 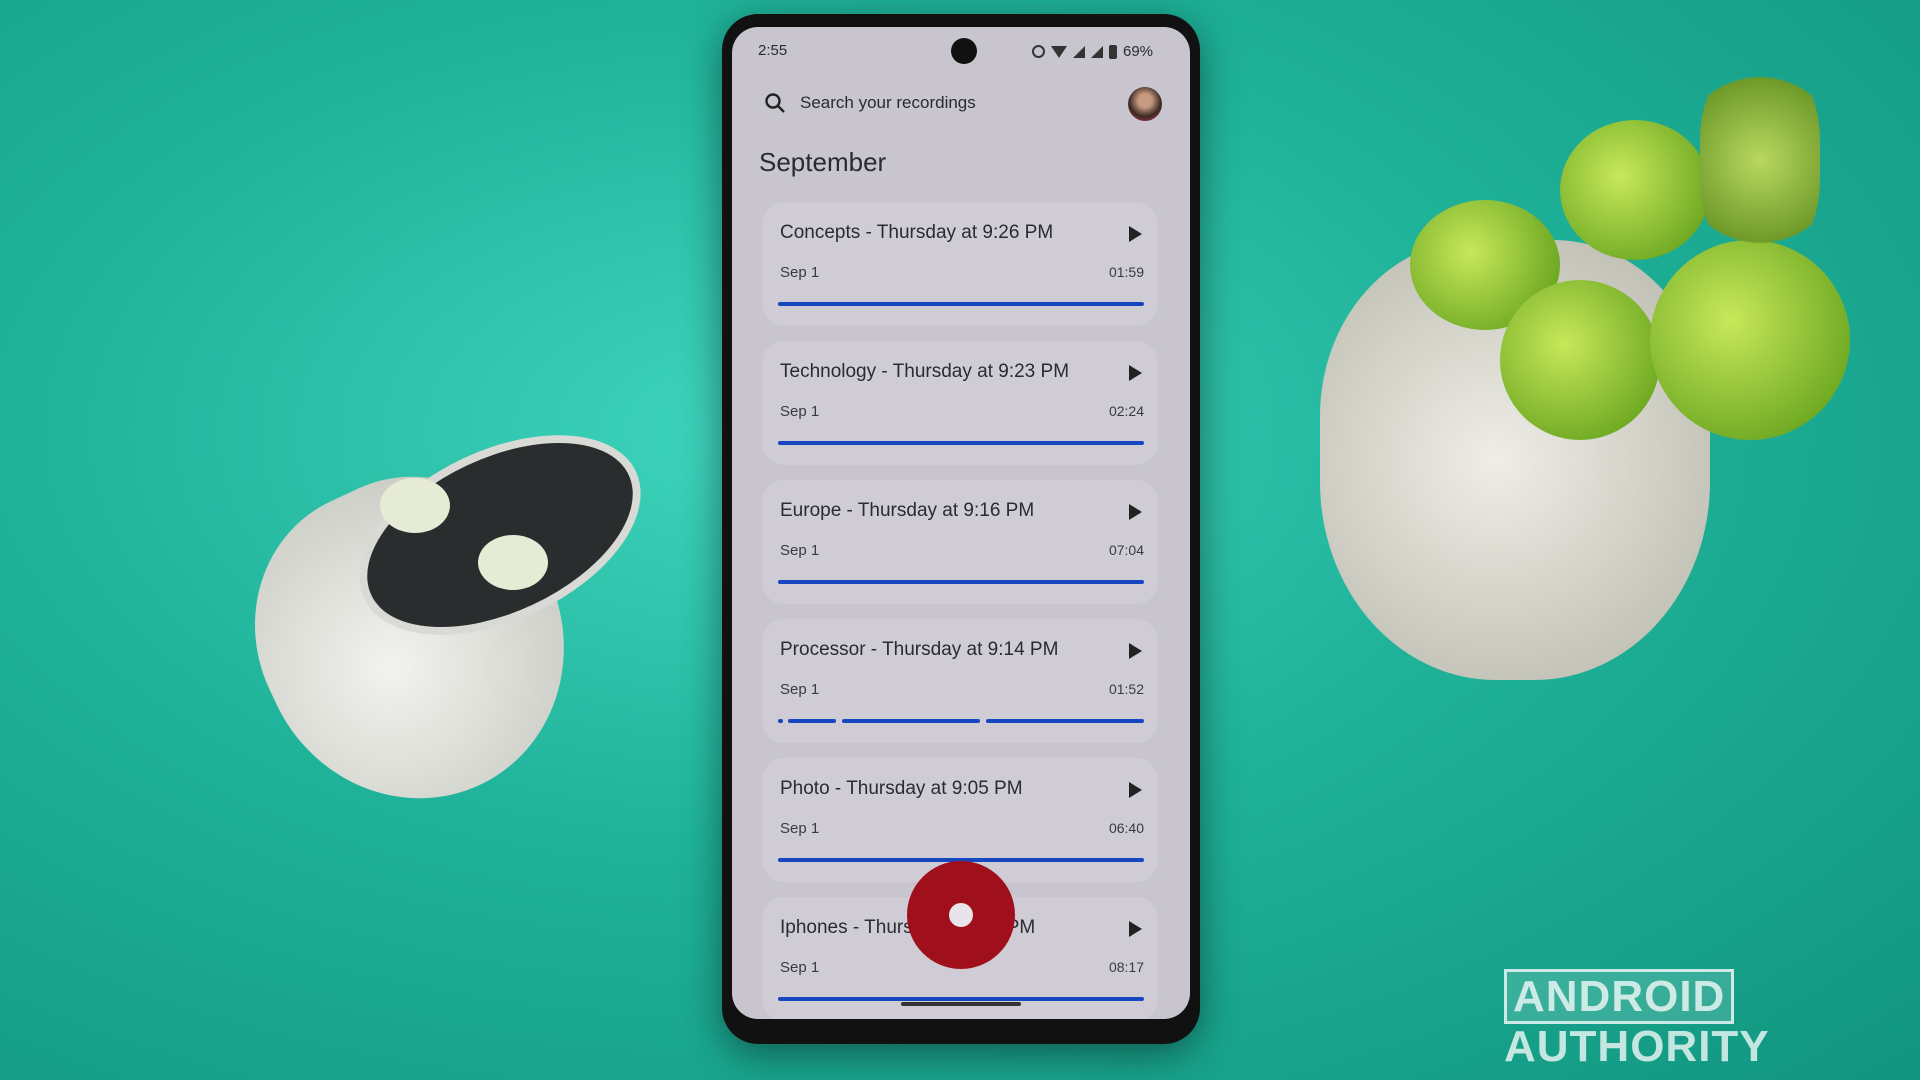 What do you see at coordinates (1712, 1020) in the screenshot?
I see `watermark: ANDROID AUTHORITY` at bounding box center [1712, 1020].